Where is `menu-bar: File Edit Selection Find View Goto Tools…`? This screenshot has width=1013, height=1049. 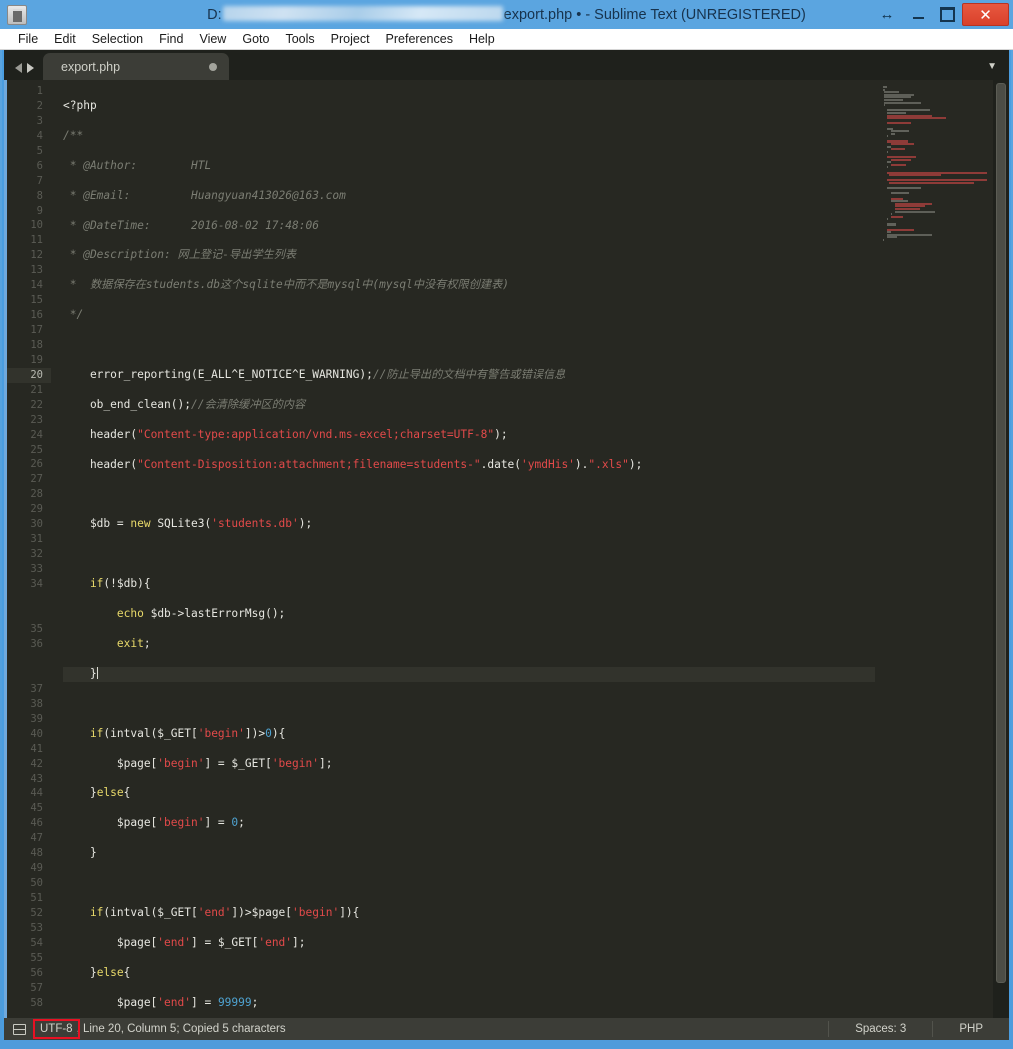
menu-bar: File Edit Selection Find View Goto Tools… is located at coordinates (506, 39).